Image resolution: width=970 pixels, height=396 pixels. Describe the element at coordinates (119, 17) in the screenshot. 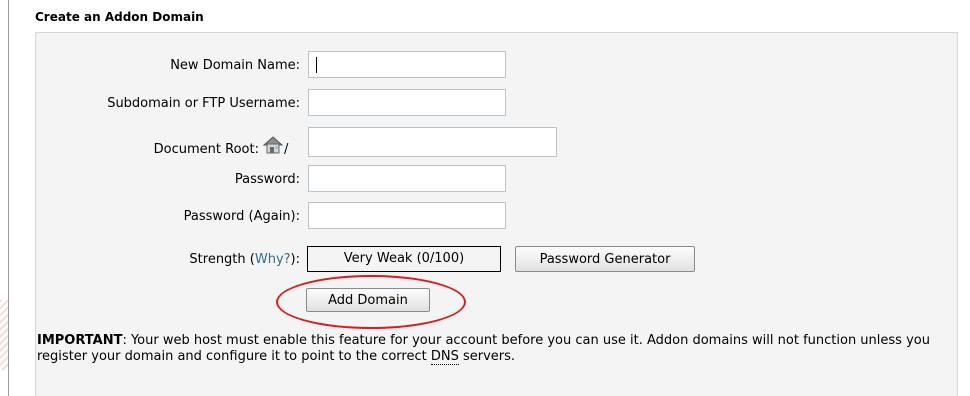

I see `section-title: Create an Addon Domain` at that location.